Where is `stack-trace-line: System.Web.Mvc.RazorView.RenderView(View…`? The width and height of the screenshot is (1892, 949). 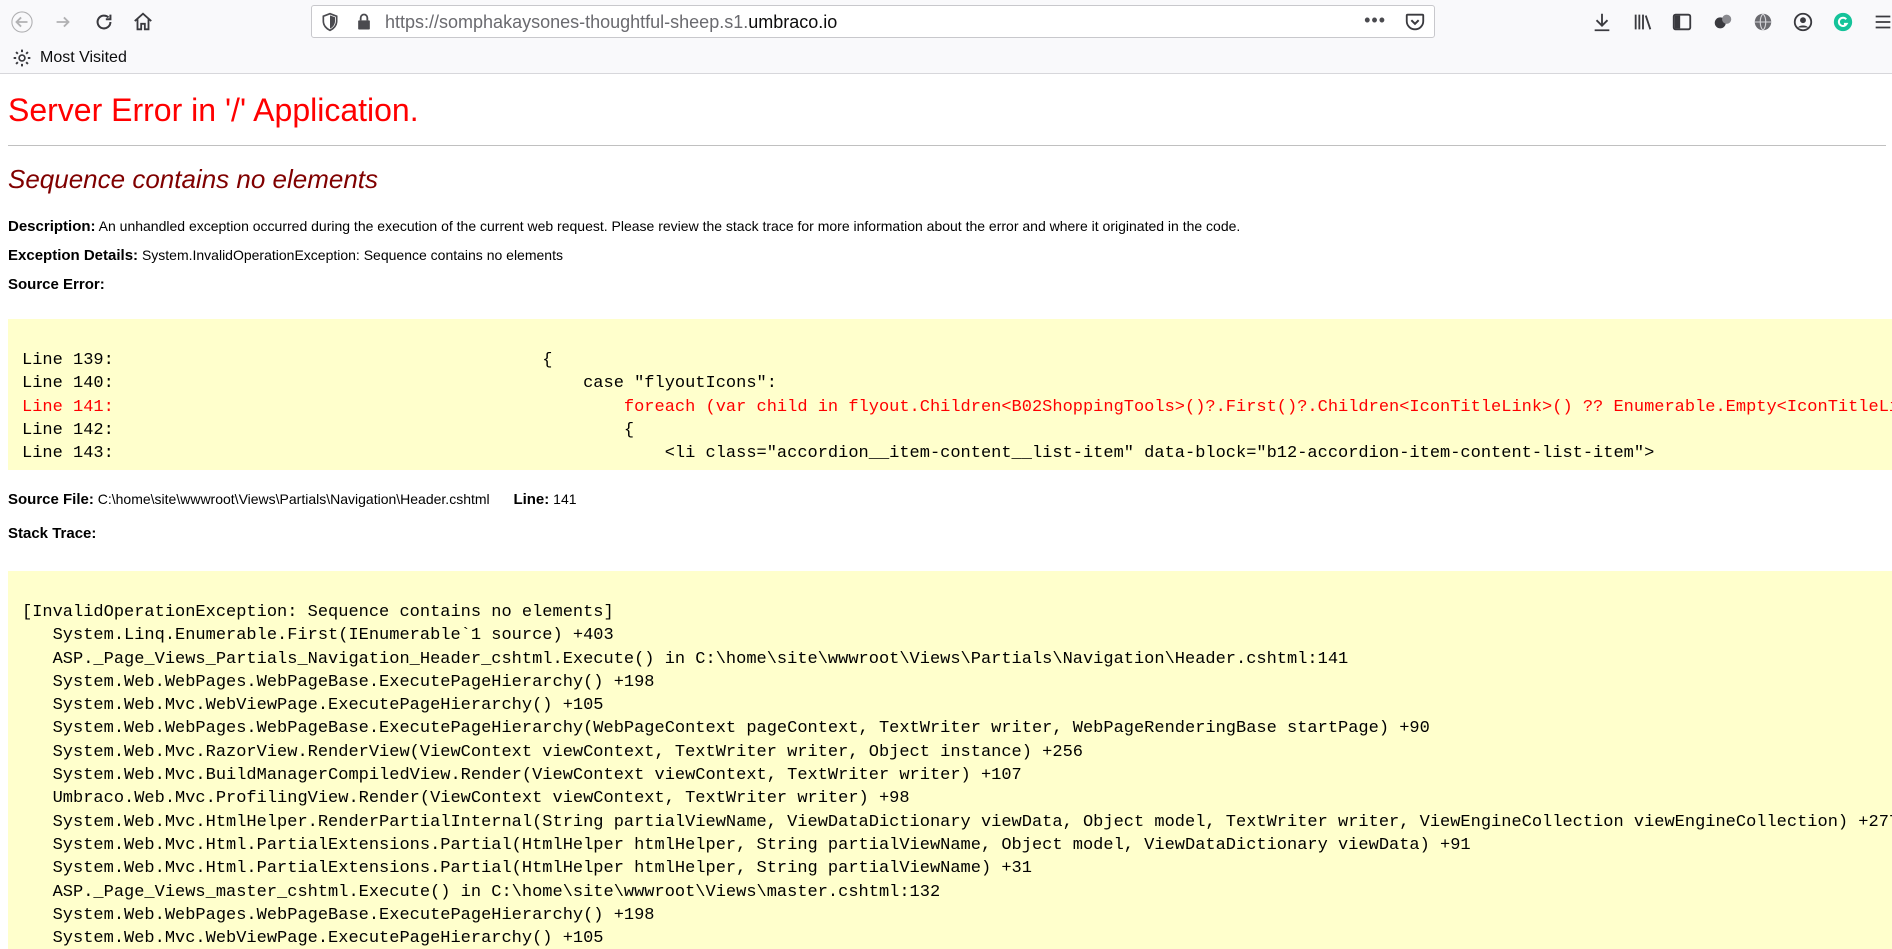 stack-trace-line: System.Web.Mvc.RazorView.RenderView(View… is located at coordinates (552, 752).